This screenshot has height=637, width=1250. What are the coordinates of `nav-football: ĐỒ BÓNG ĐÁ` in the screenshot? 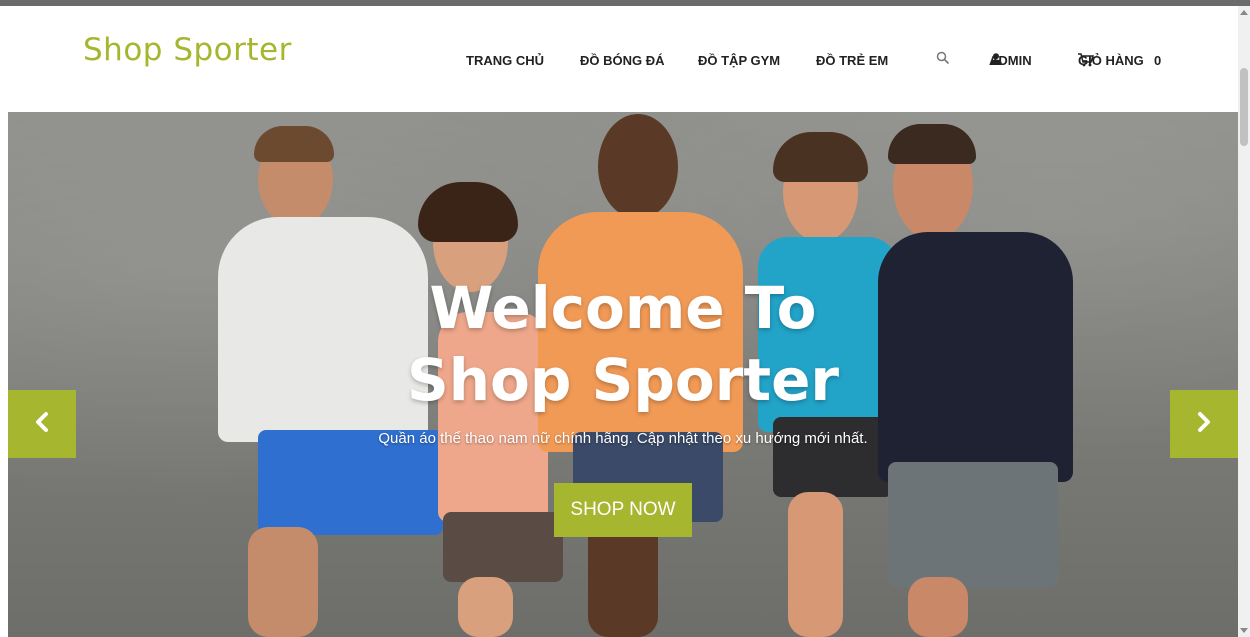 It's located at (622, 60).